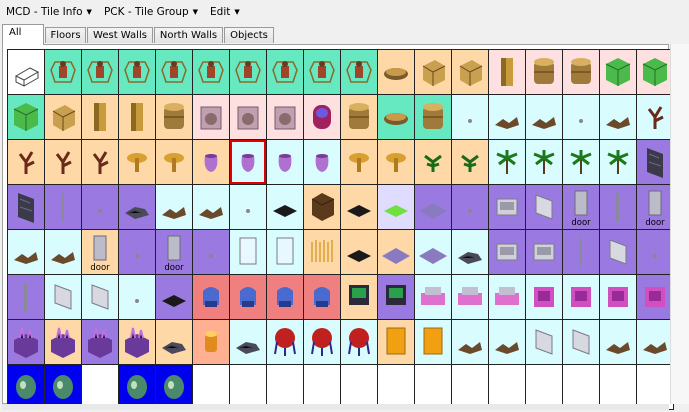 Image resolution: width=689 pixels, height=412 pixels. Describe the element at coordinates (249, 35) in the screenshot. I see `tab-objects: Objects` at that location.